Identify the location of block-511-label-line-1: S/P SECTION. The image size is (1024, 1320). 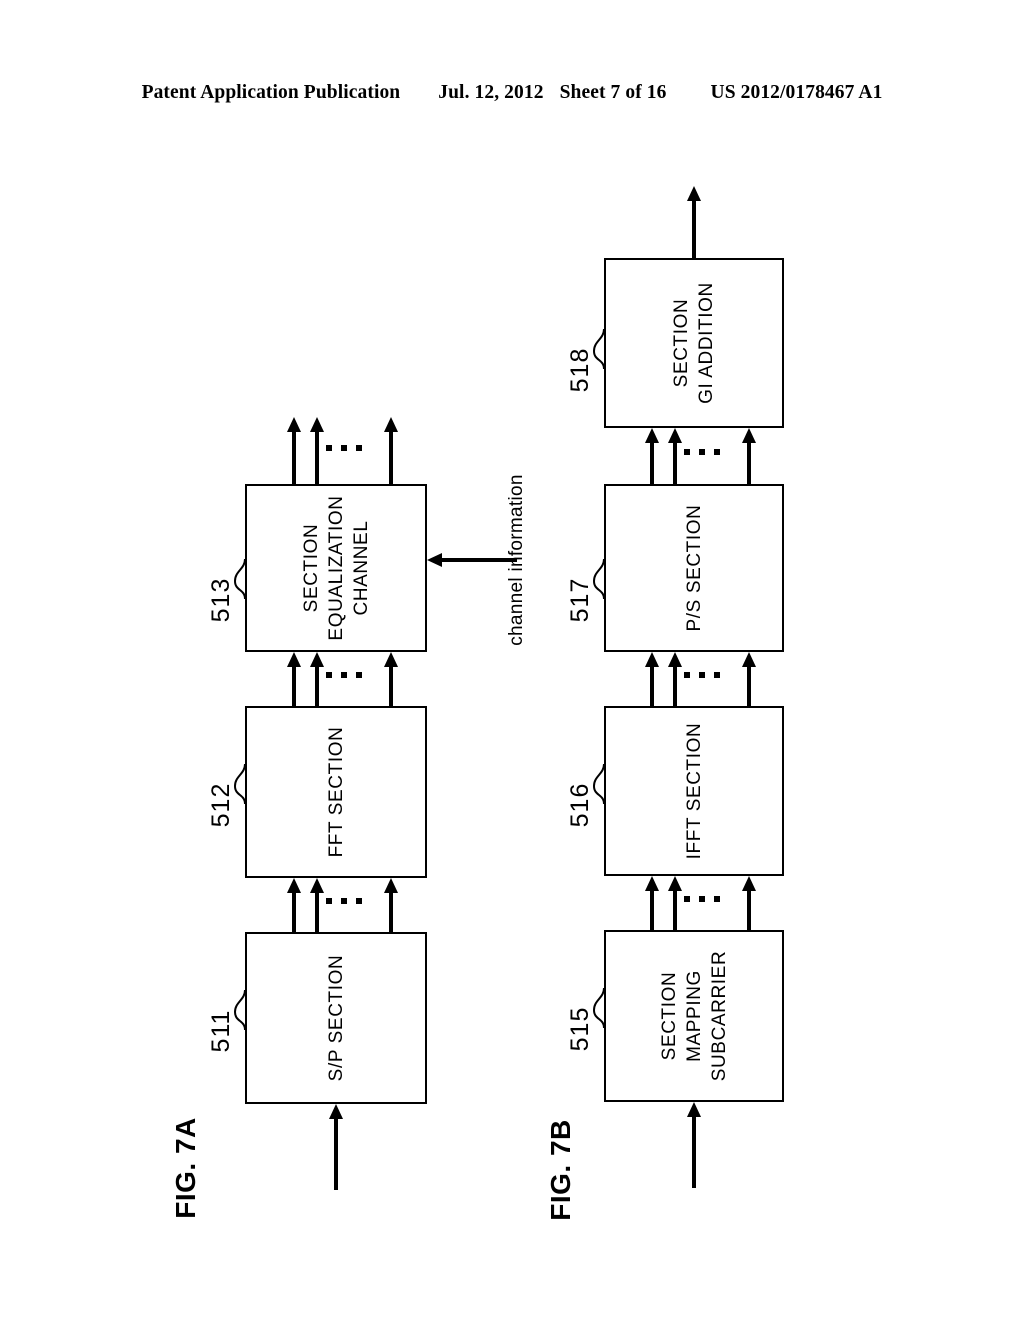
(336, 1018).